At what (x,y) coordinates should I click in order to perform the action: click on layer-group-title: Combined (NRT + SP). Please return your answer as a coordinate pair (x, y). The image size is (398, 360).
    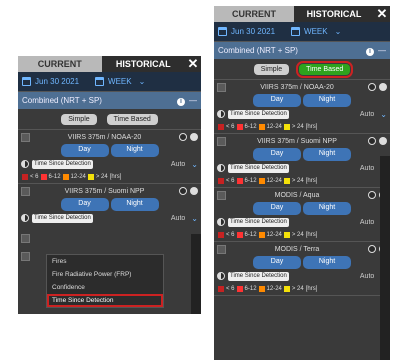
    Looking at the image, I should click on (62, 100).